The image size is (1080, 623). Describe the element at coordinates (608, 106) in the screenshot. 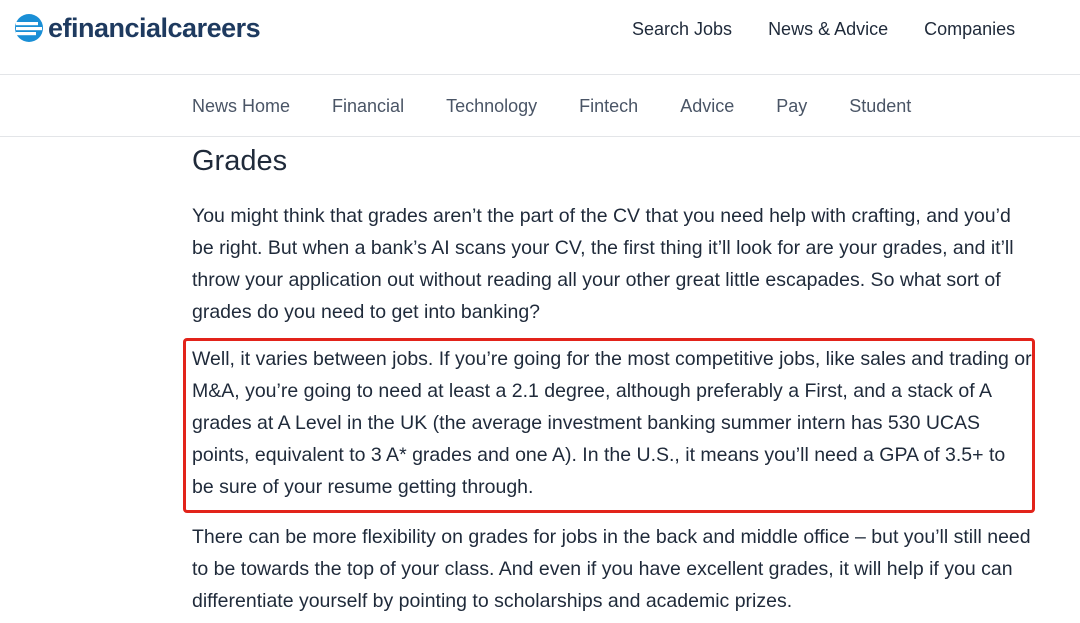

I see `subnav-fintech: Fintech` at that location.